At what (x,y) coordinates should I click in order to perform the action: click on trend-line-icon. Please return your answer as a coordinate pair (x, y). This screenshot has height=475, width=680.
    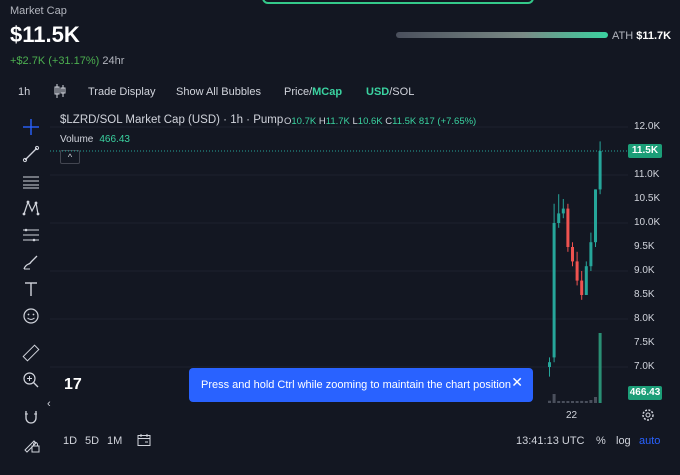
    Looking at the image, I should click on (31, 154).